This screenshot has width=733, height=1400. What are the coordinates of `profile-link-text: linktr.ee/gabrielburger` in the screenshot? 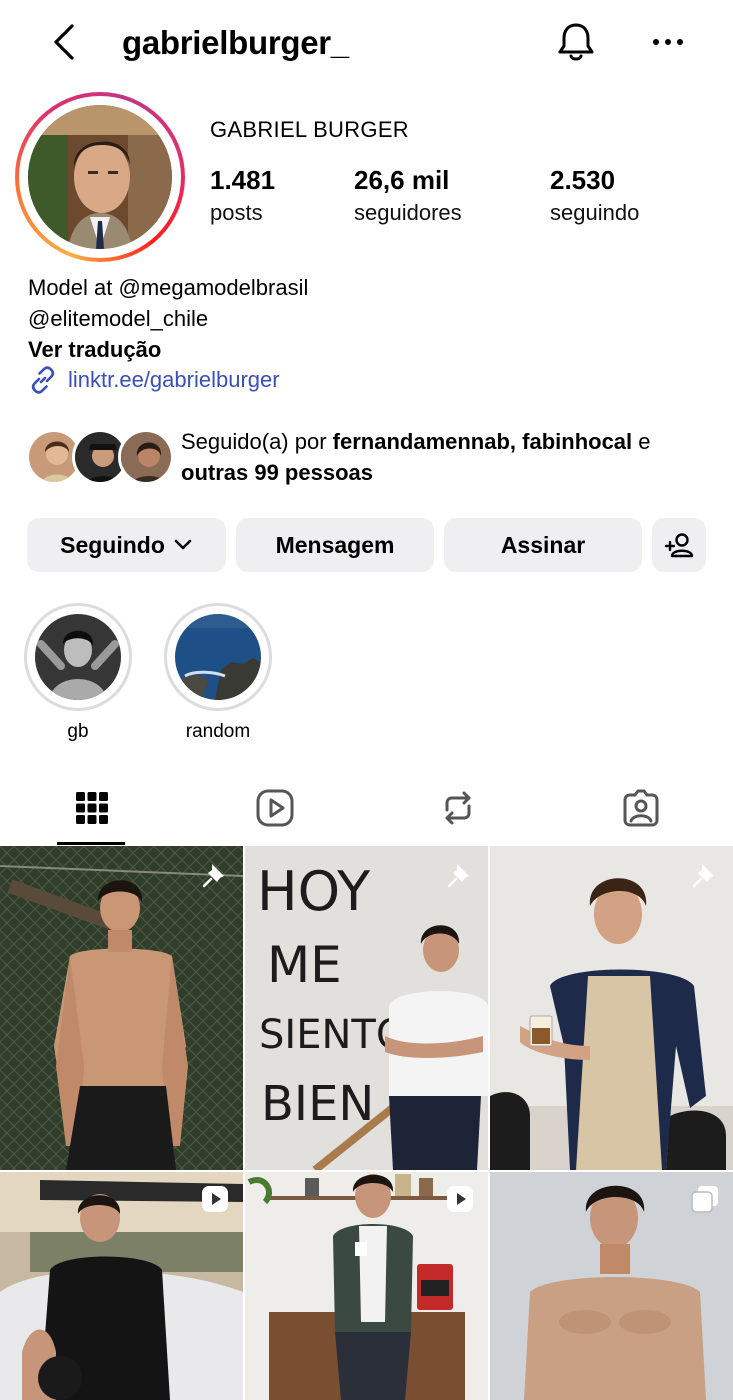 It's located at (174, 380).